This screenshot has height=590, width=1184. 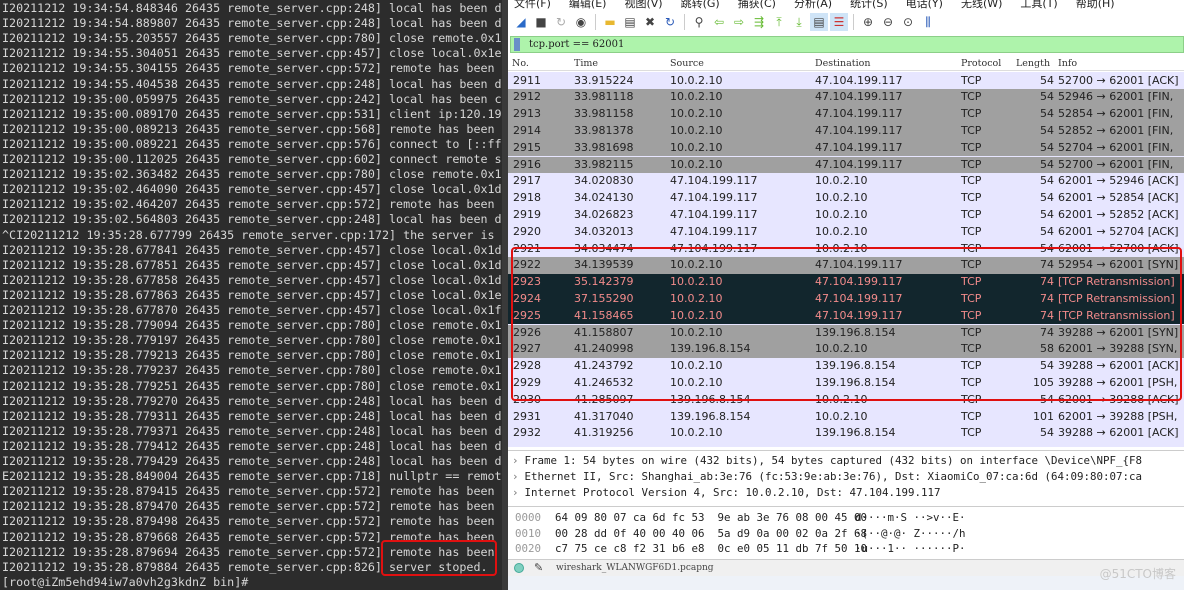 What do you see at coordinates (700, 5) in the screenshot?
I see `menu-item: 跳转(G)` at bounding box center [700, 5].